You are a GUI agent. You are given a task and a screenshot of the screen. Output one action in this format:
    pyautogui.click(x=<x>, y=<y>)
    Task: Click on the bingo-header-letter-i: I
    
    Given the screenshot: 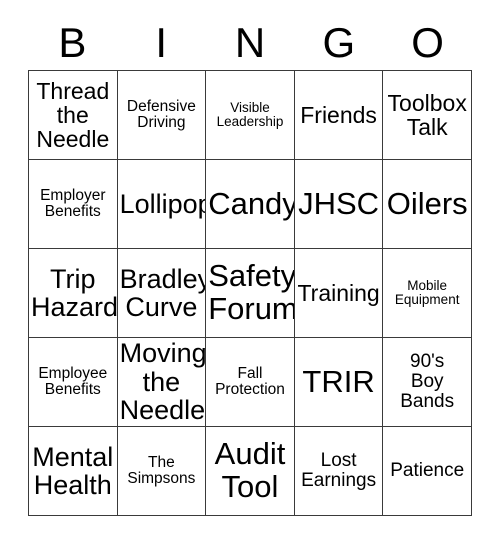 What is the action you would take?
    pyautogui.click(x=161, y=42)
    